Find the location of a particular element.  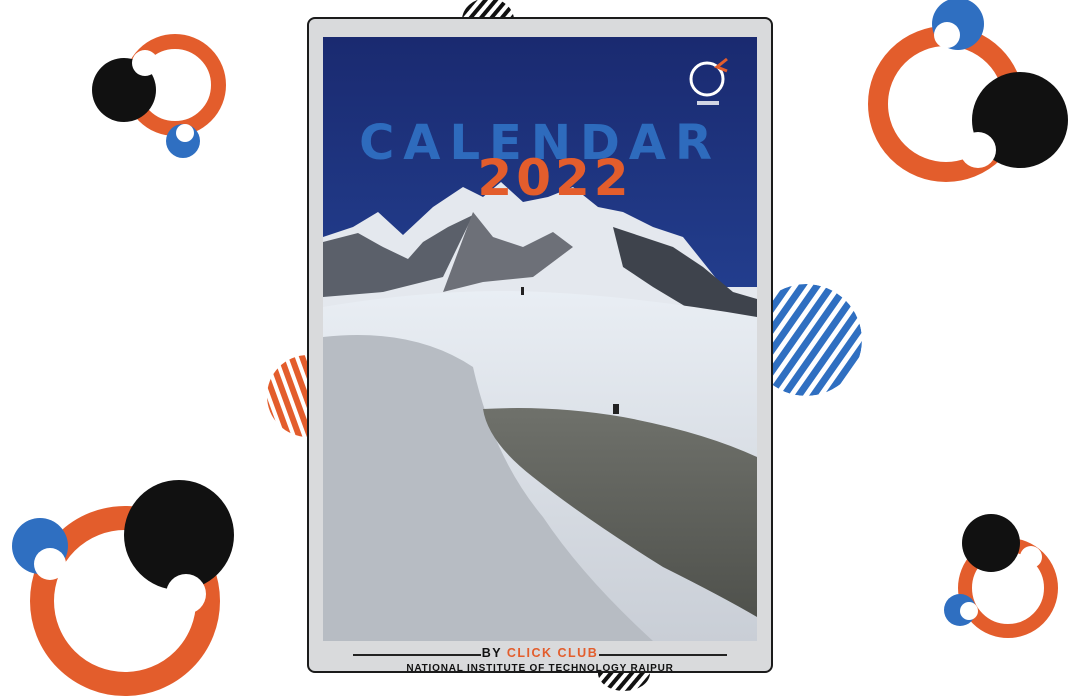

striped-circle-bottom is located at coordinates (624, 682).